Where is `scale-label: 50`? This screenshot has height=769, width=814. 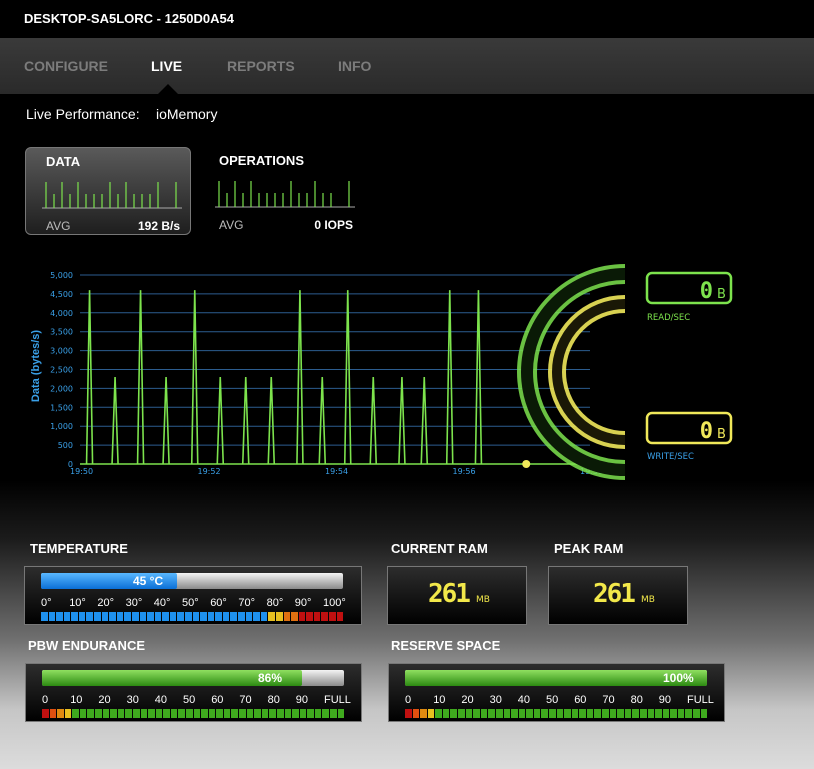
scale-label: 50 is located at coordinates (552, 700).